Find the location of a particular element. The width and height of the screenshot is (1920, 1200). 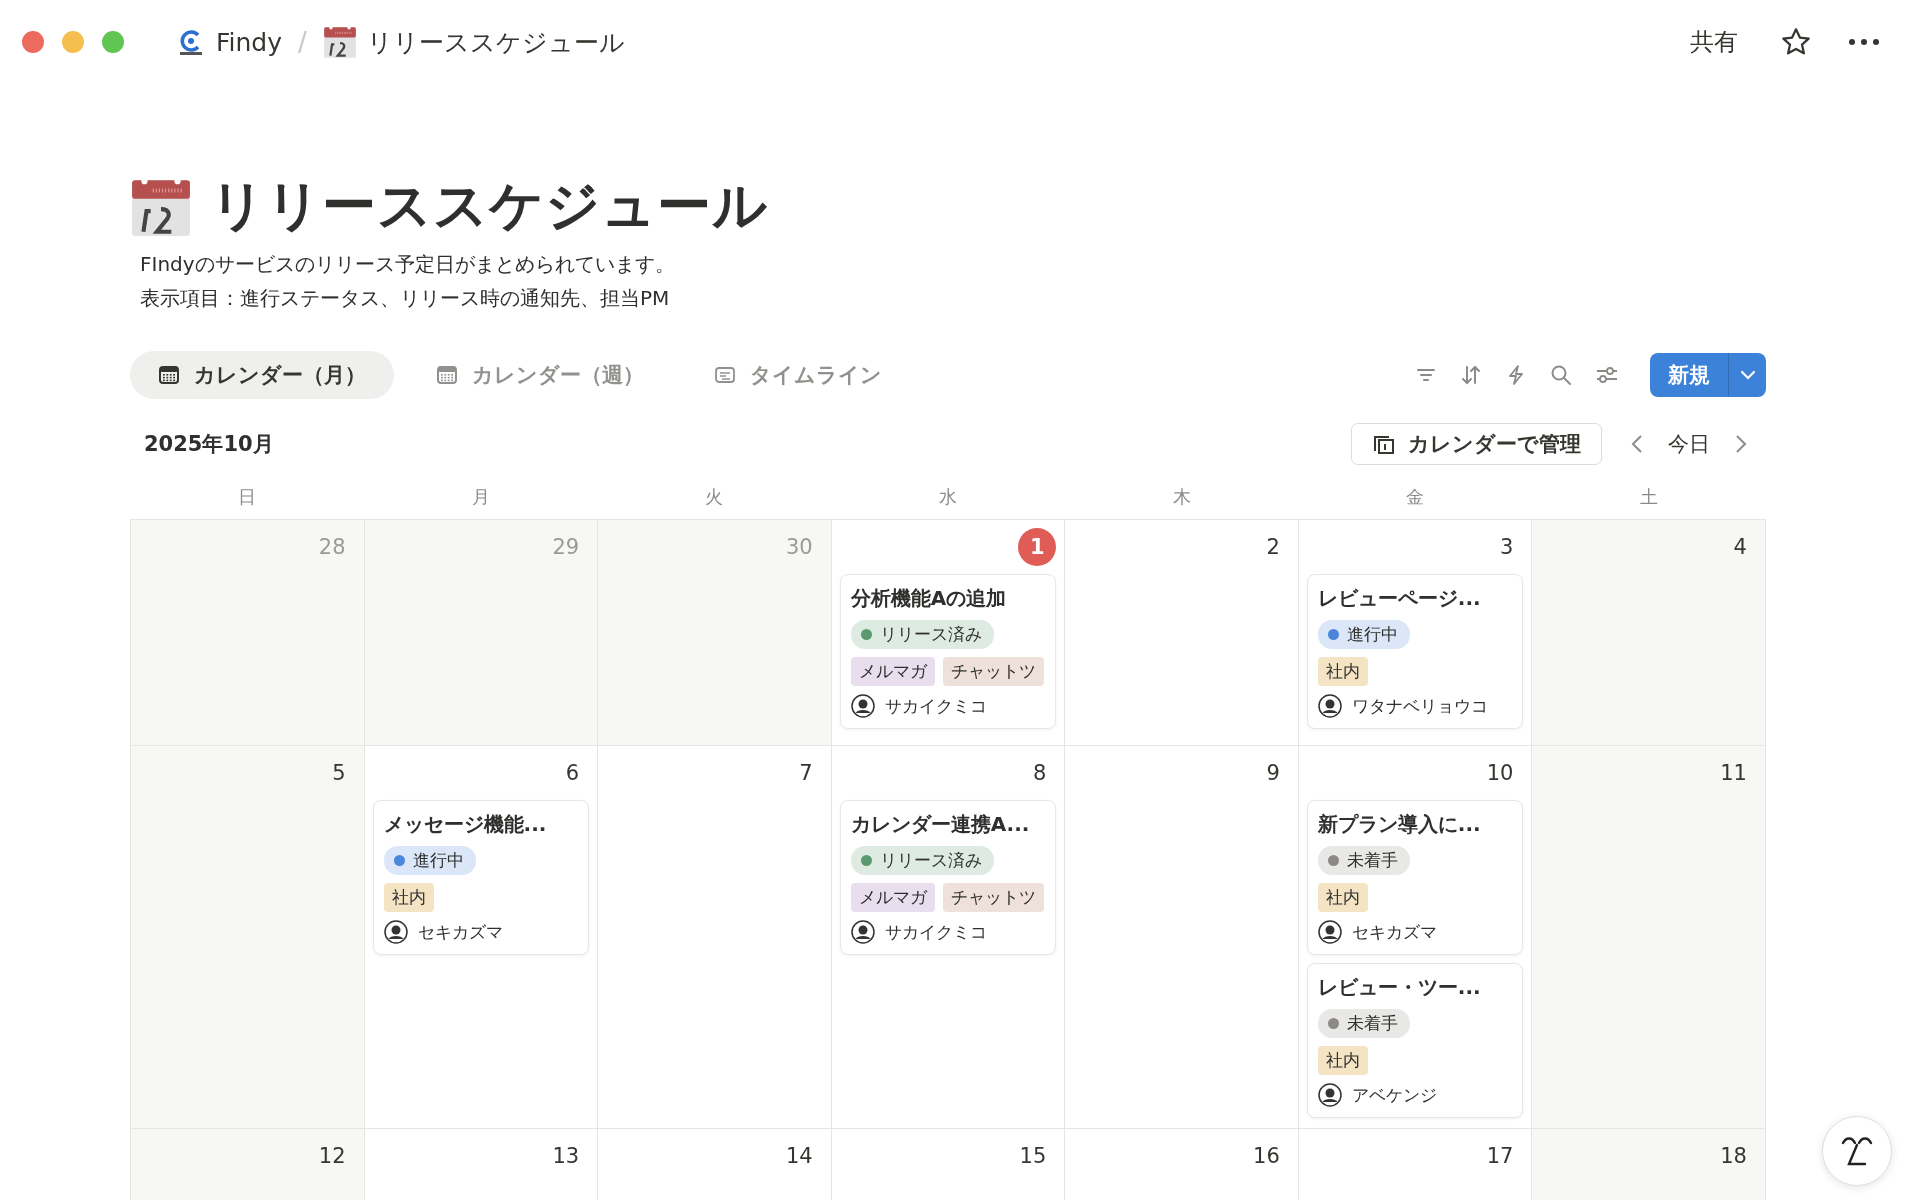

day-number: 2 is located at coordinates (1273, 547).